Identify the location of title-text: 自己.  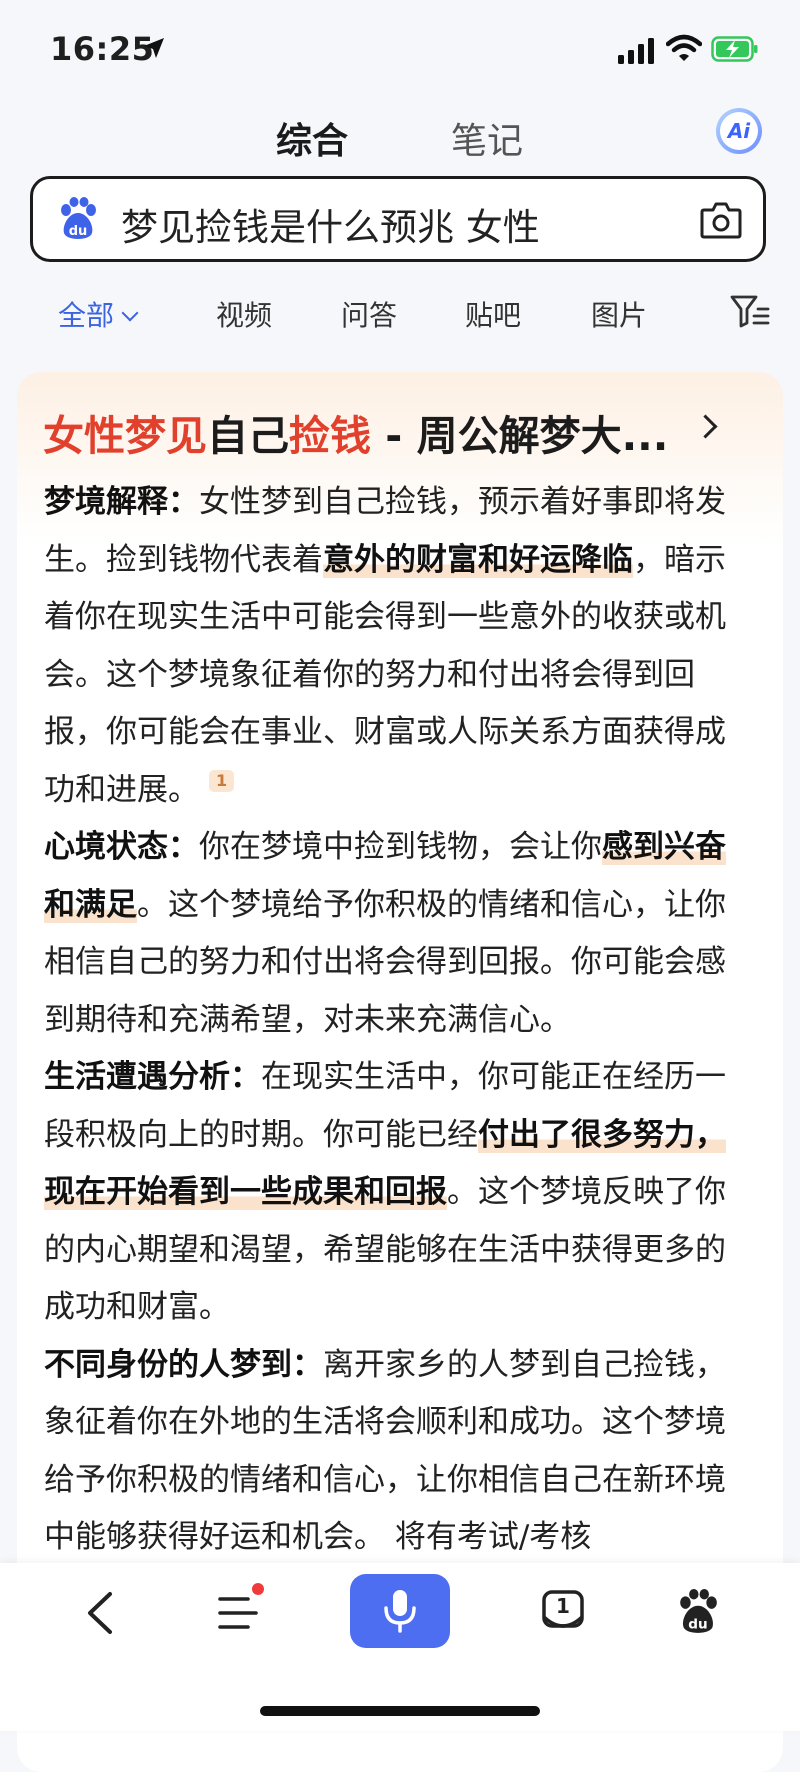
(248, 436).